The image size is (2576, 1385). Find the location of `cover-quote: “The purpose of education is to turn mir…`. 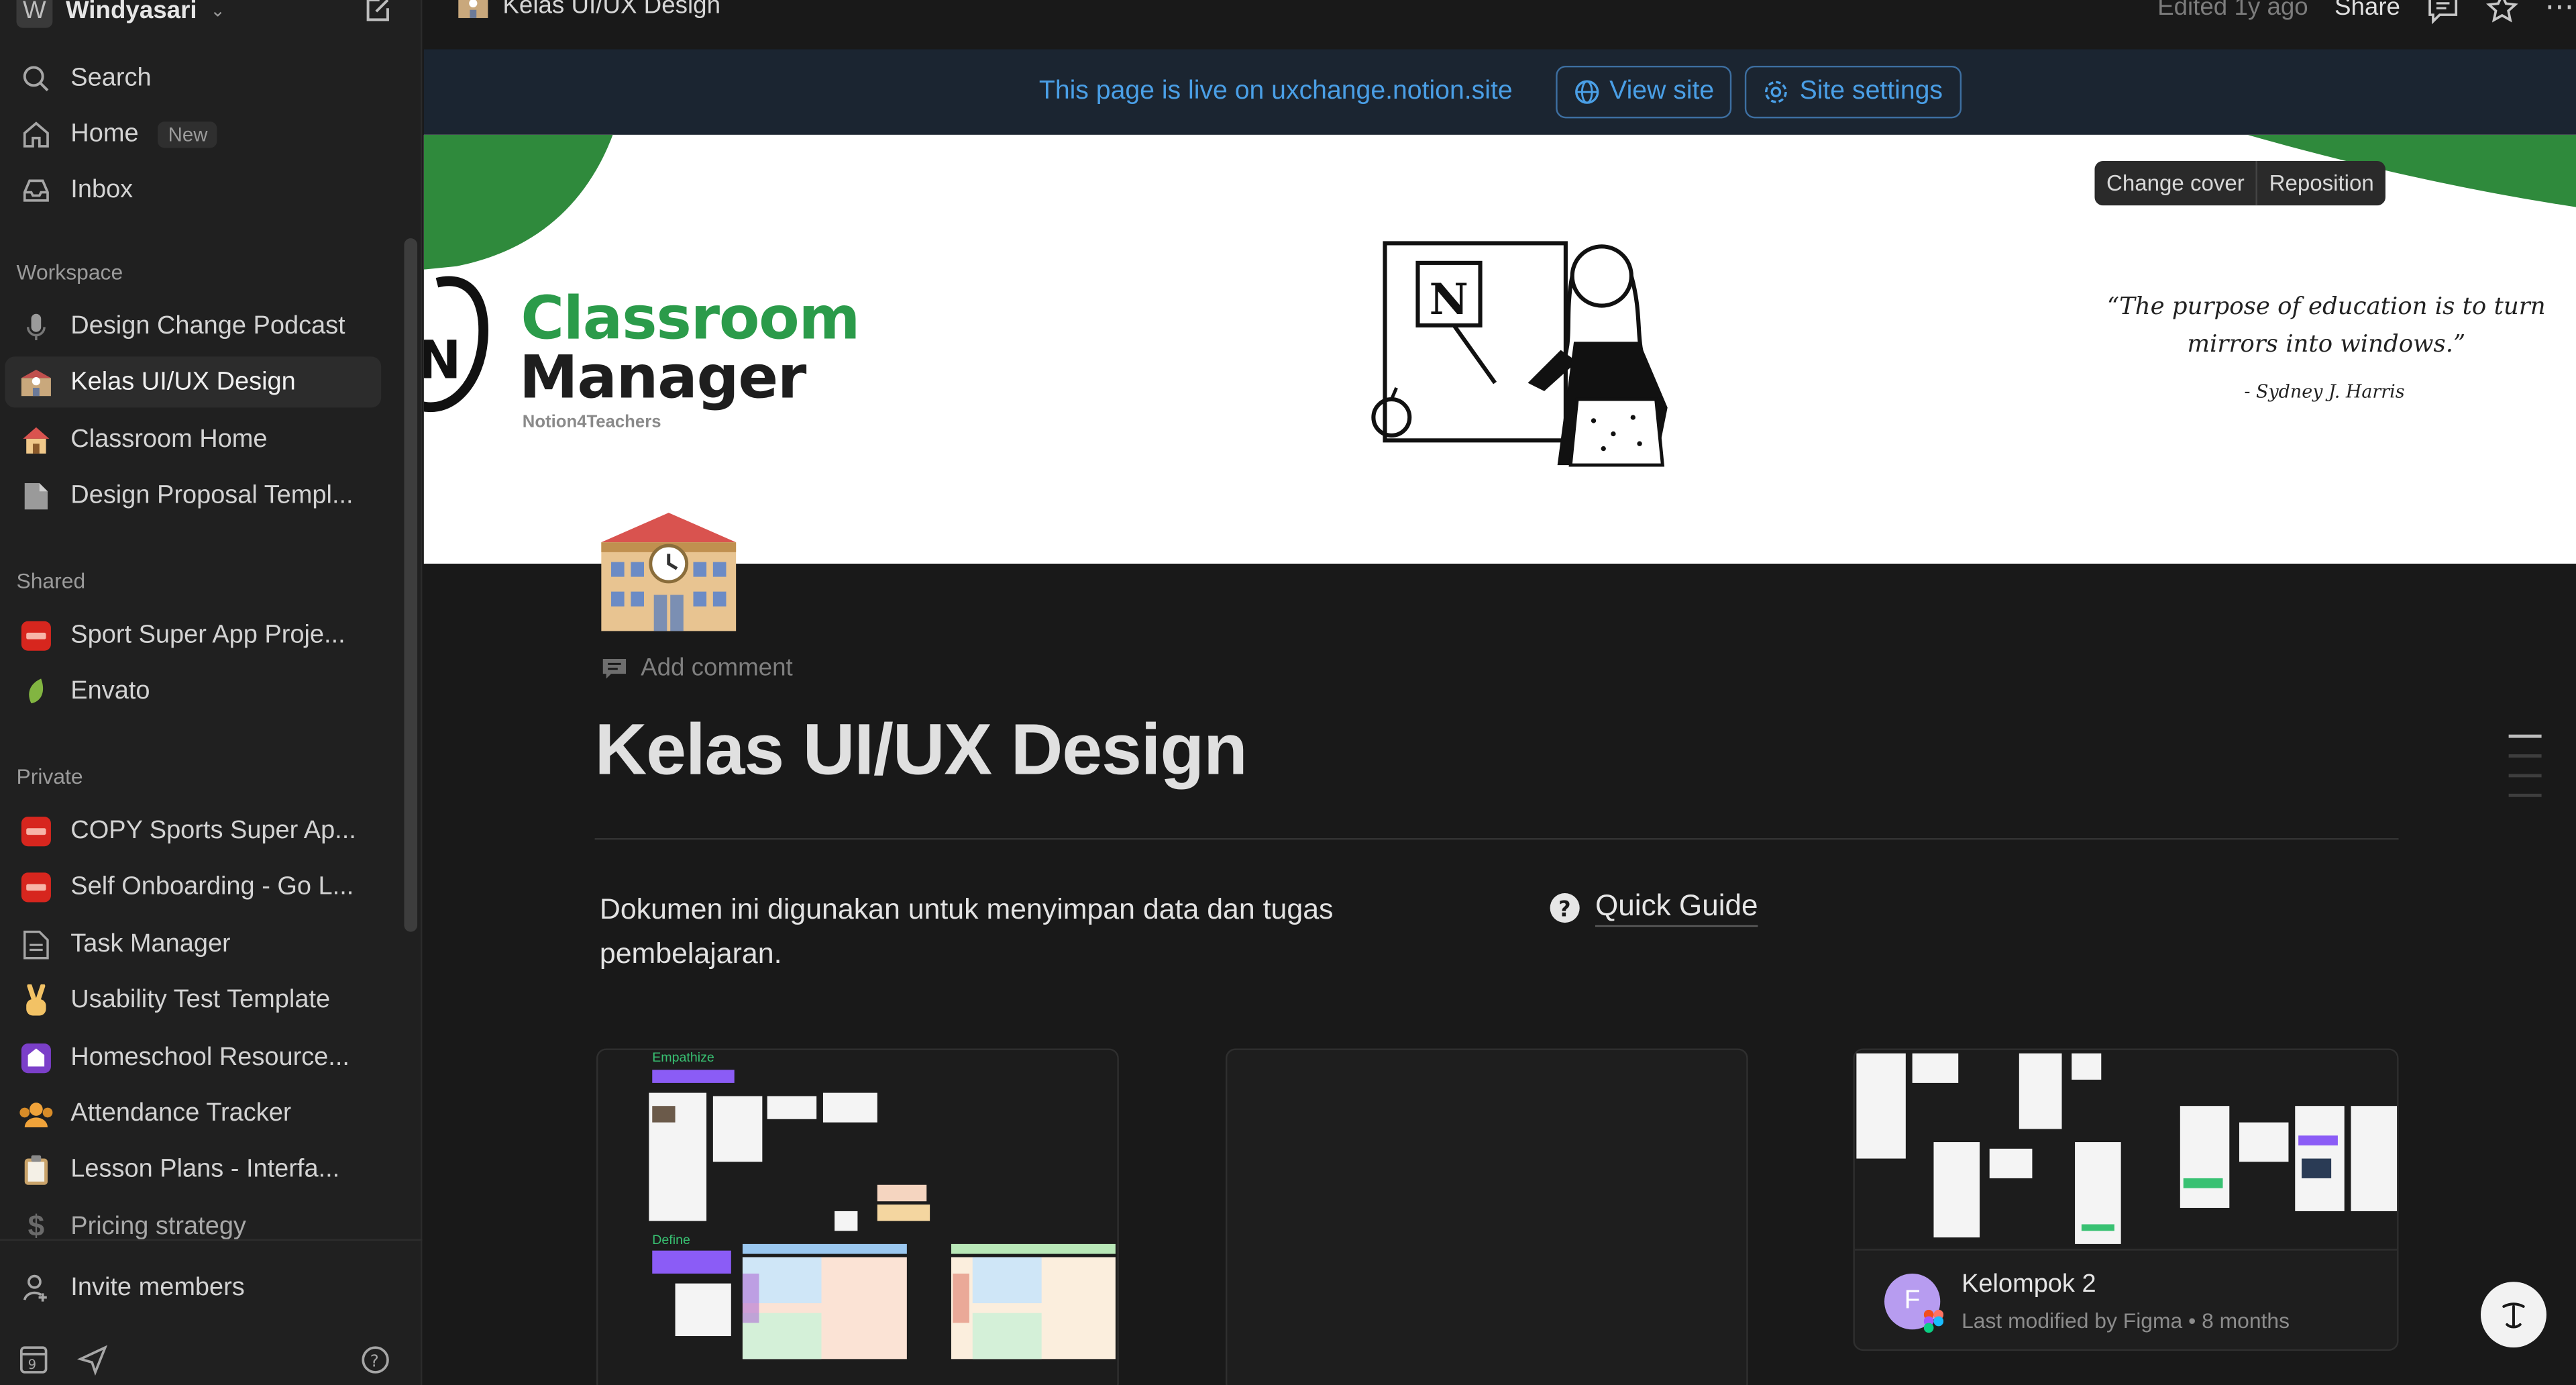

cover-quote: “The purpose of education is to turn mir… is located at coordinates (2326, 326).